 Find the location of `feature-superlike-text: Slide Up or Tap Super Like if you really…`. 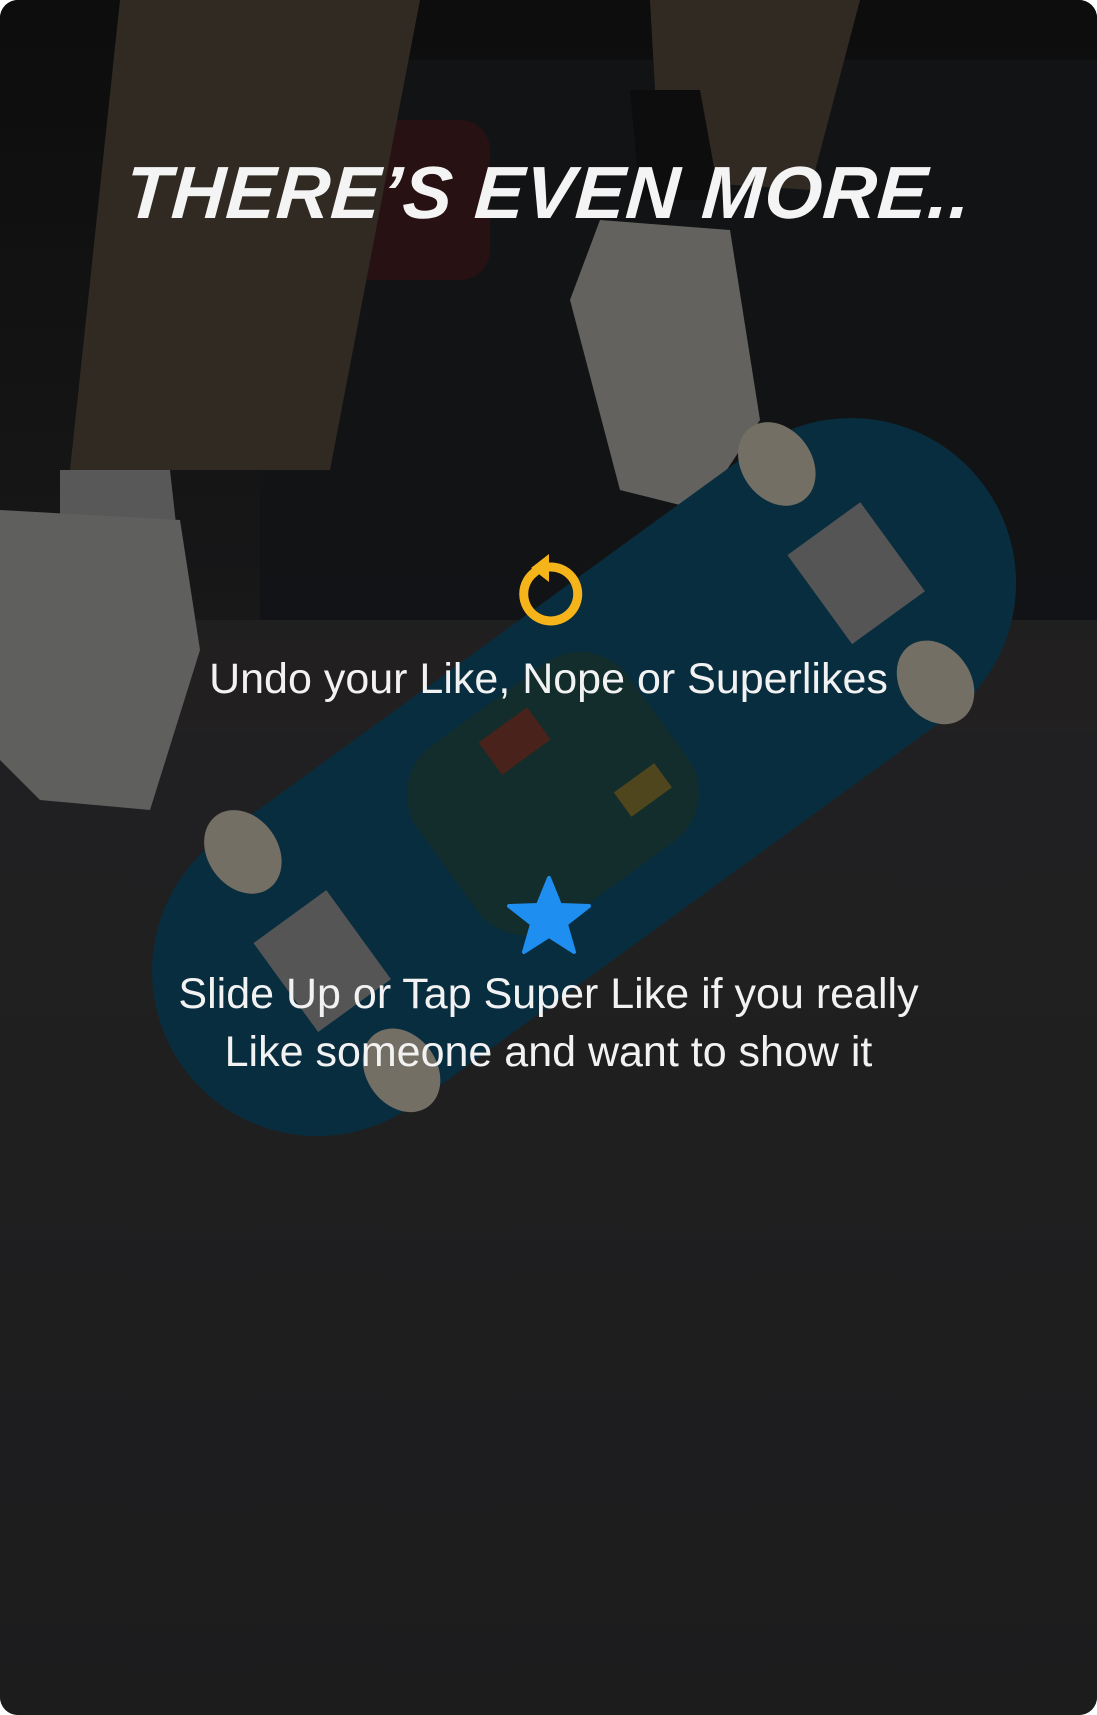

feature-superlike-text: Slide Up or Tap Super Like if you really… is located at coordinates (548, 1023).